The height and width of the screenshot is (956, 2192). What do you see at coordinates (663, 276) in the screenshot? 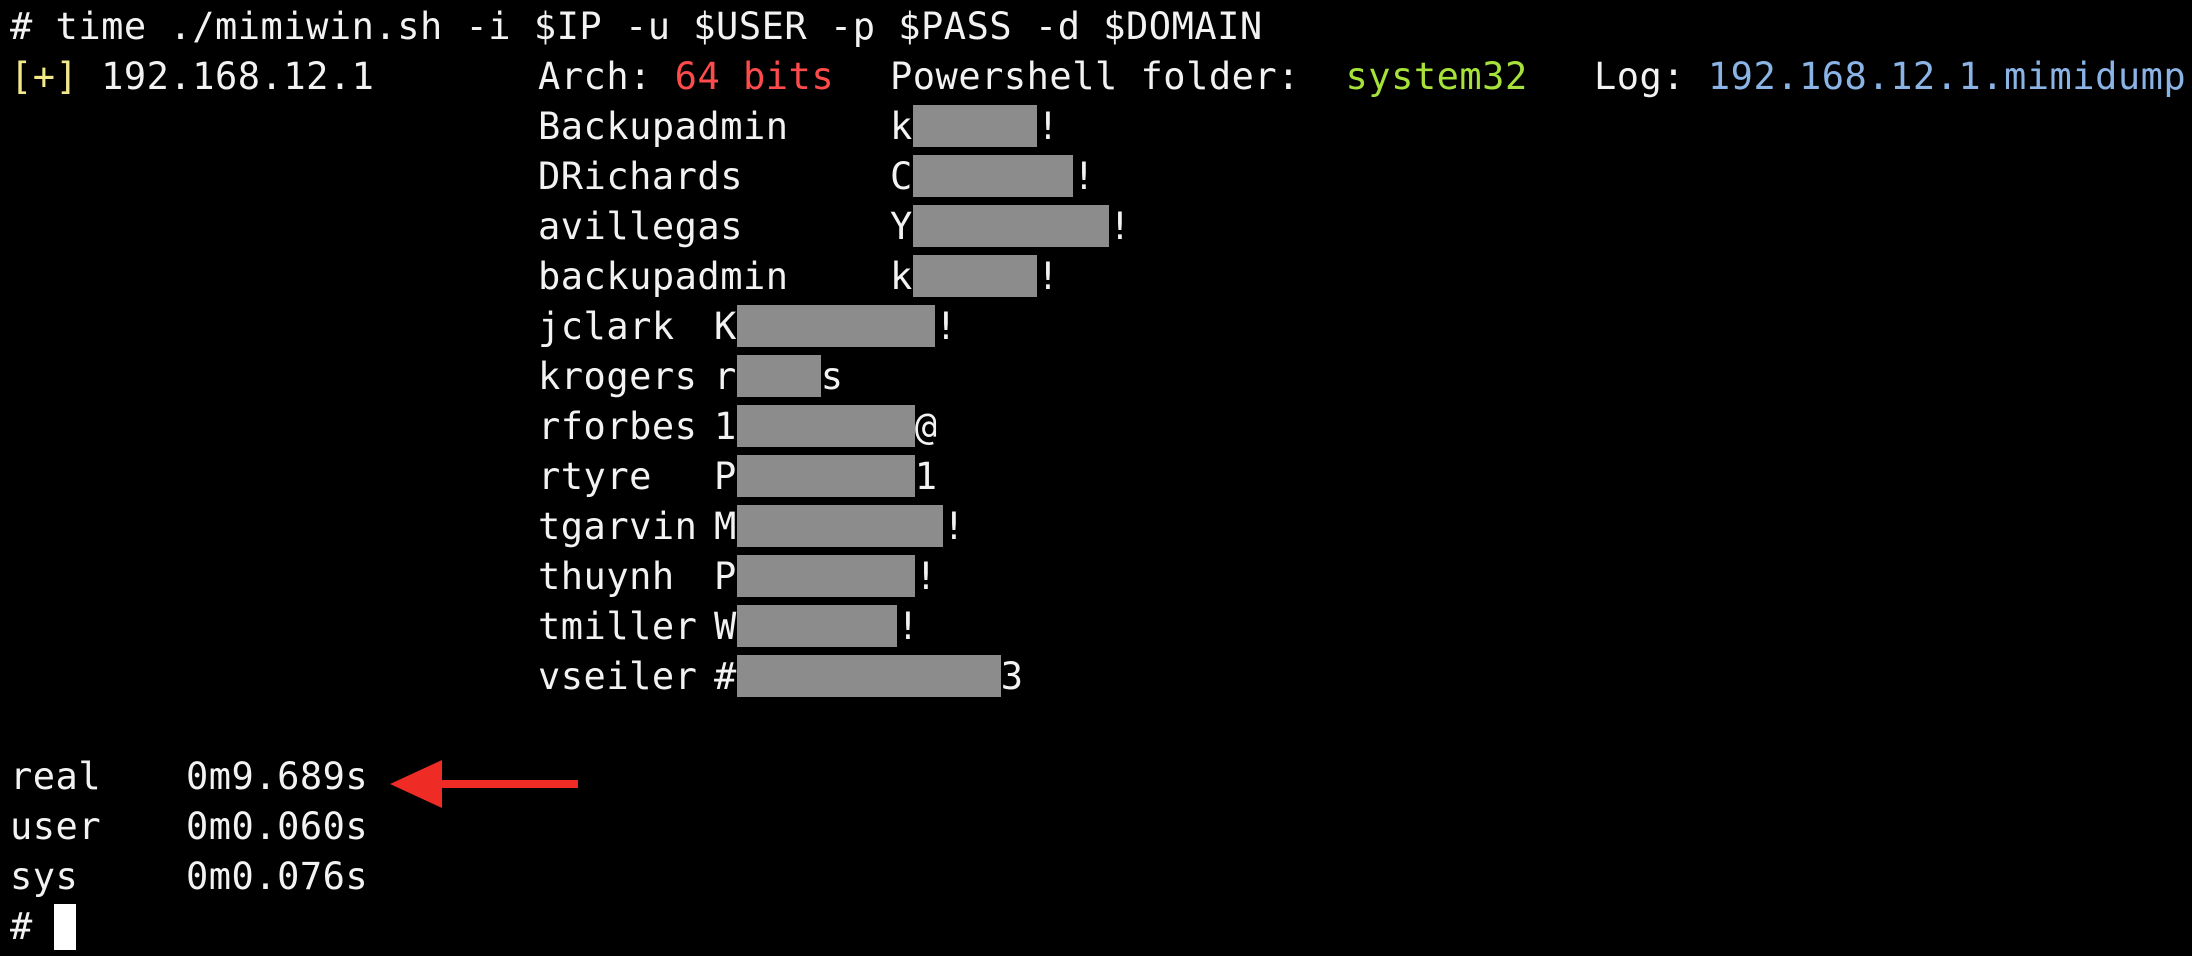
I see `credential-user: backupadmin` at bounding box center [663, 276].